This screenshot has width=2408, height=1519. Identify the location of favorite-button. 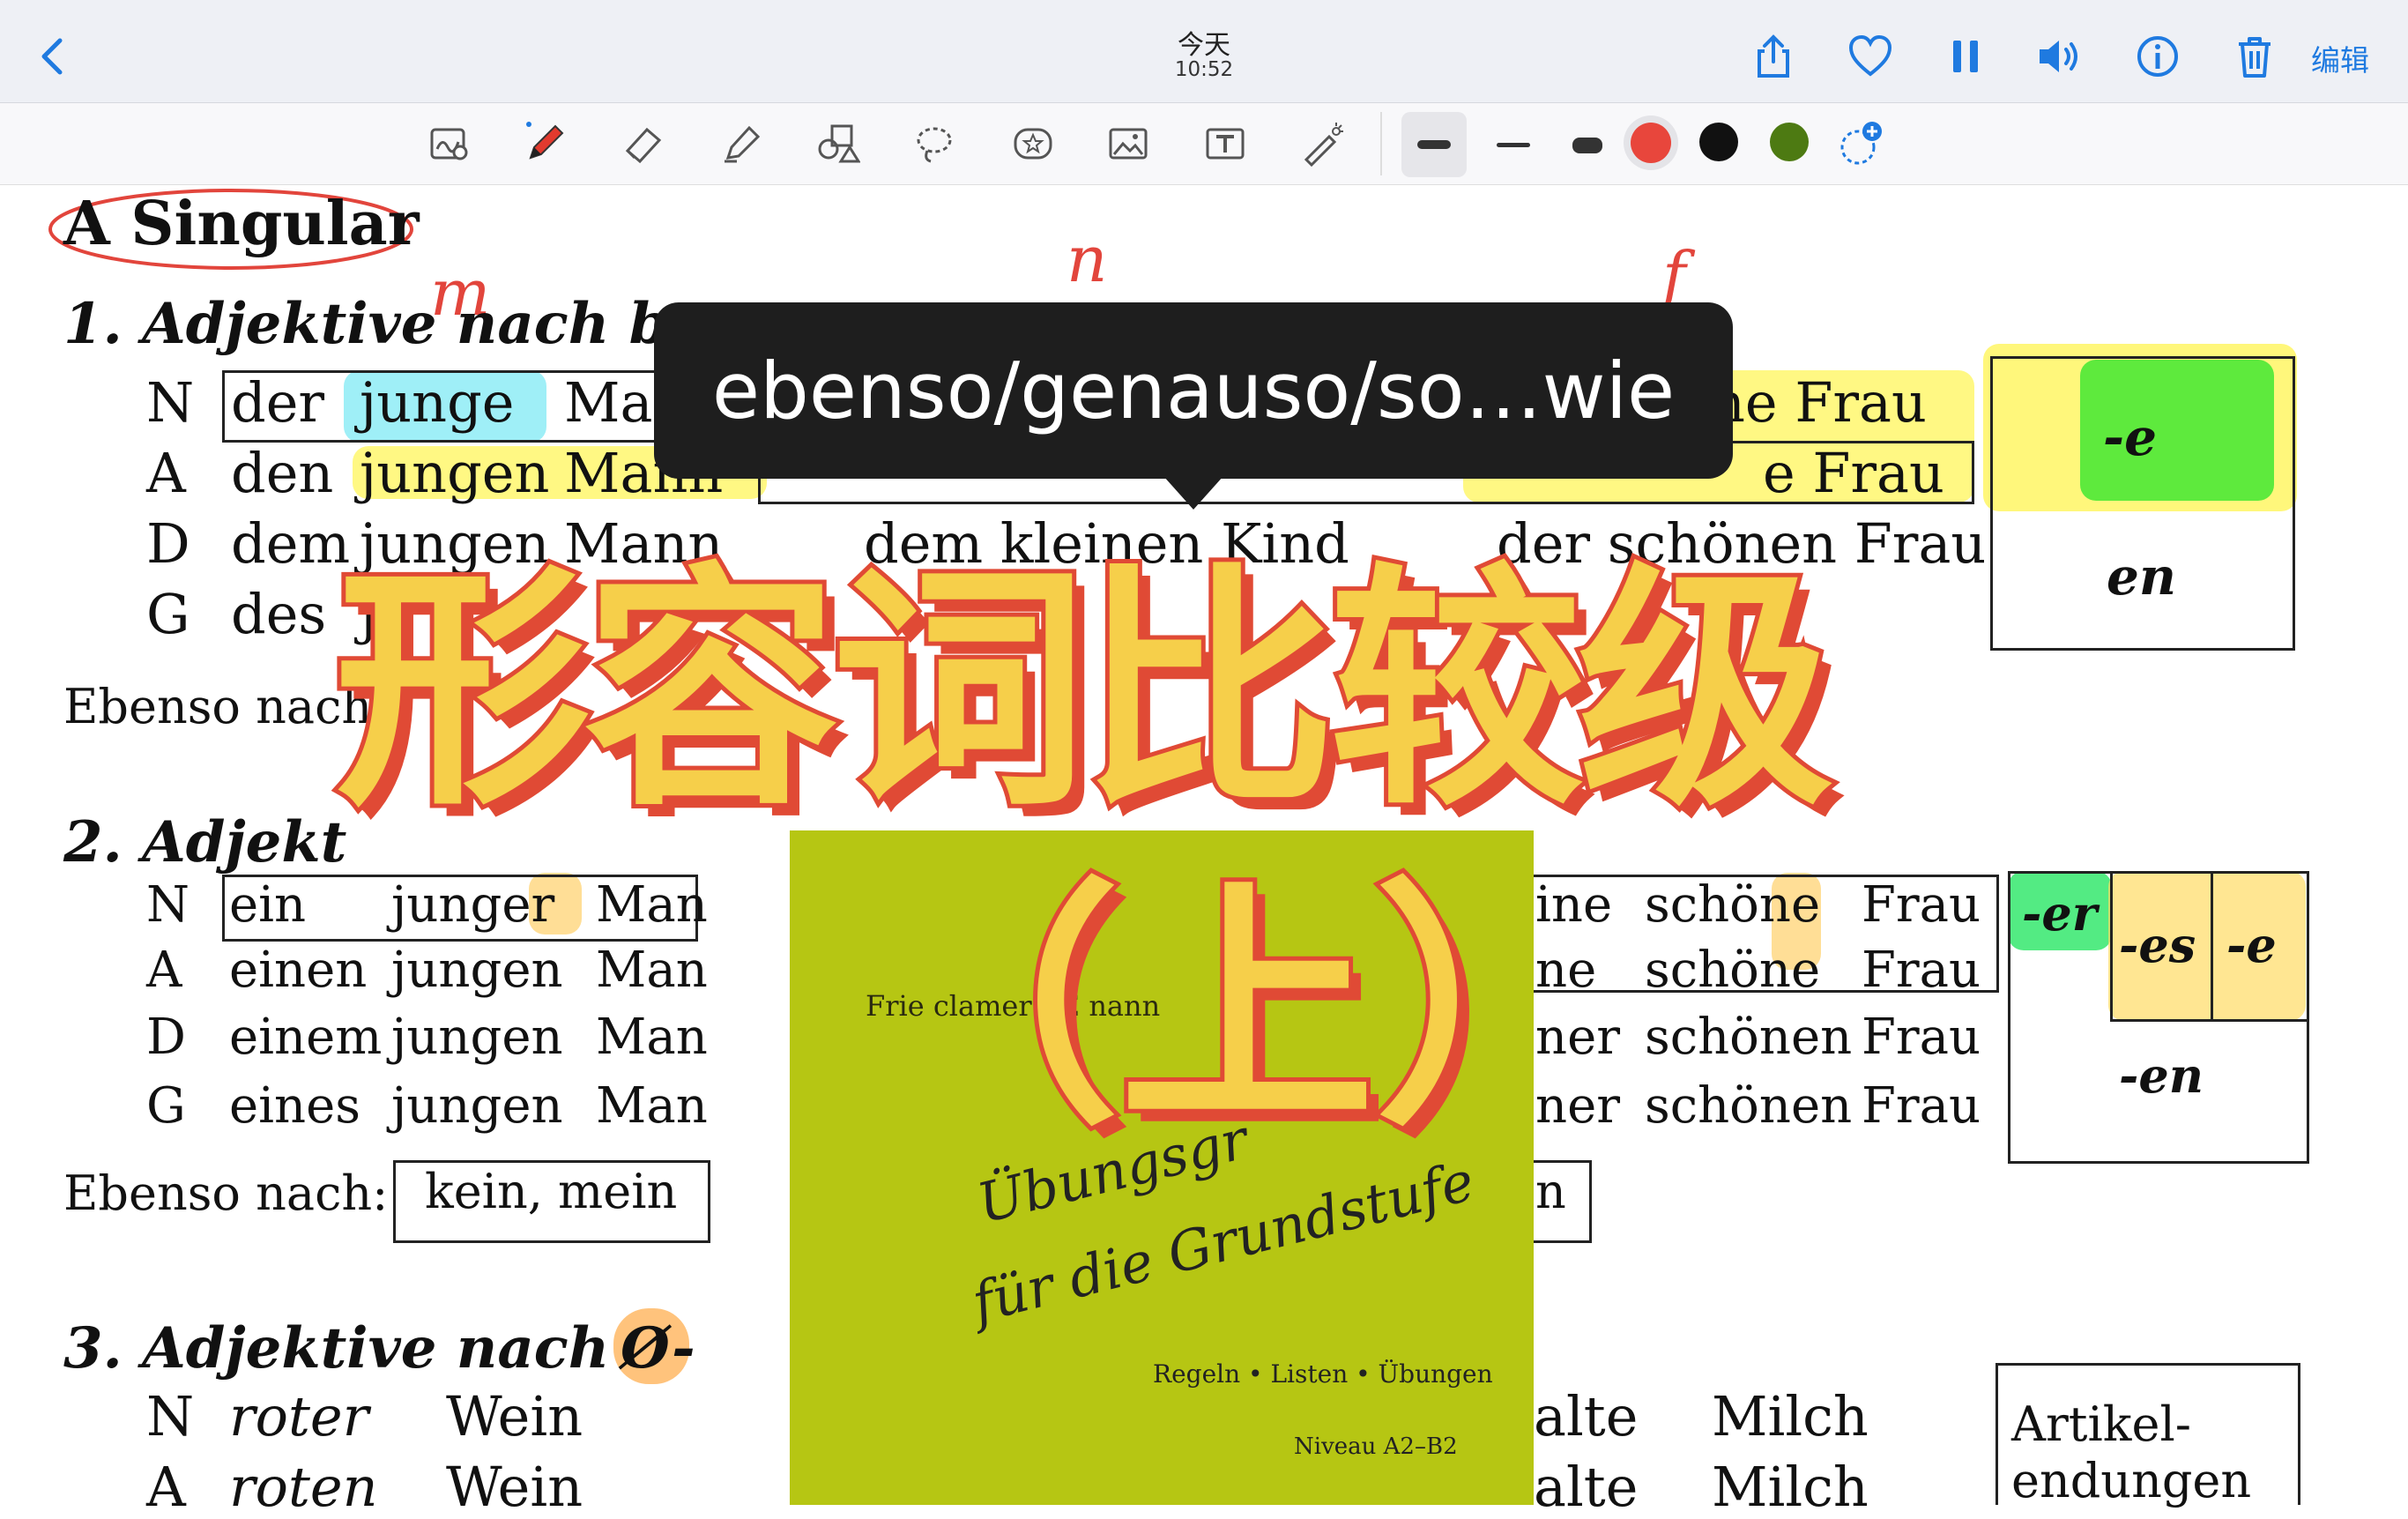
(1870, 56).